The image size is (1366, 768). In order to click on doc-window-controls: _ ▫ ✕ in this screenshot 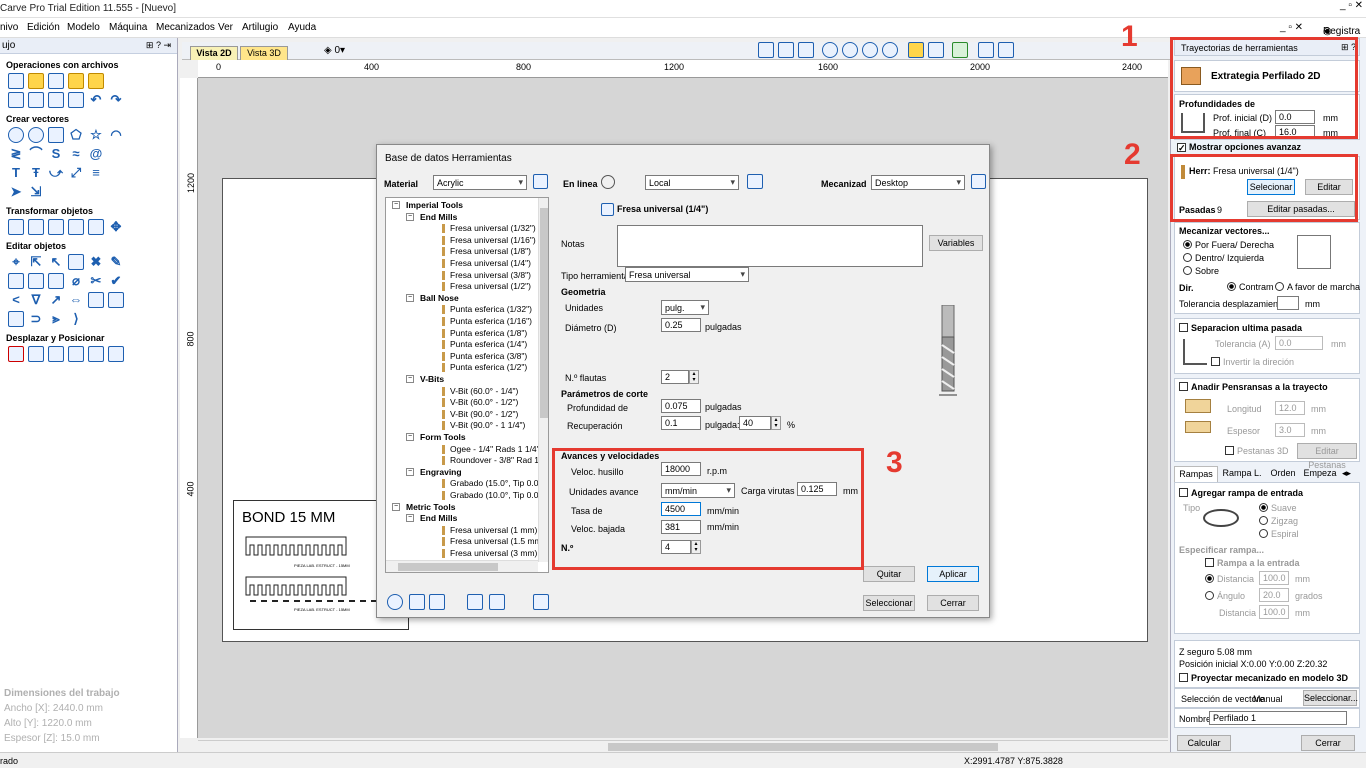, I will do `click(1291, 27)`.